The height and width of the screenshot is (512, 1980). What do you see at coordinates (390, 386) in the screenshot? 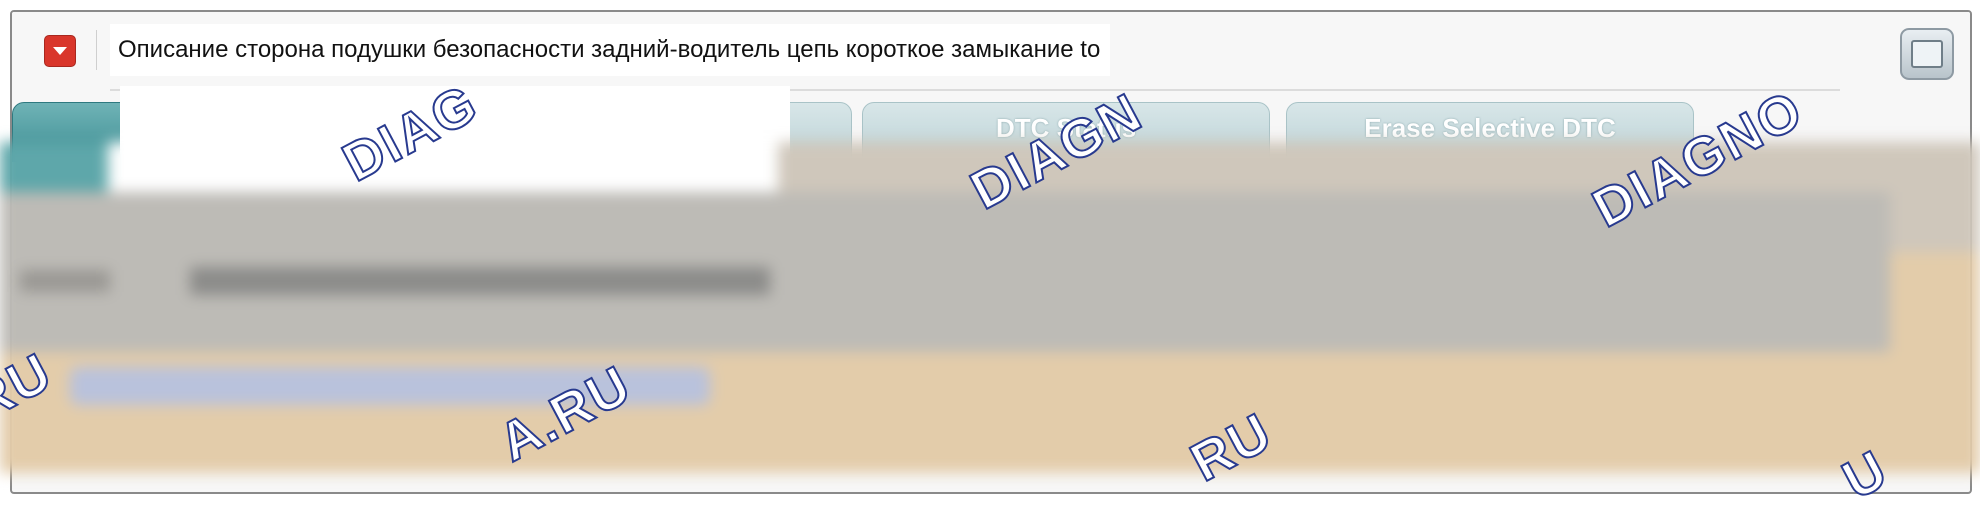
I see `blurred-link` at bounding box center [390, 386].